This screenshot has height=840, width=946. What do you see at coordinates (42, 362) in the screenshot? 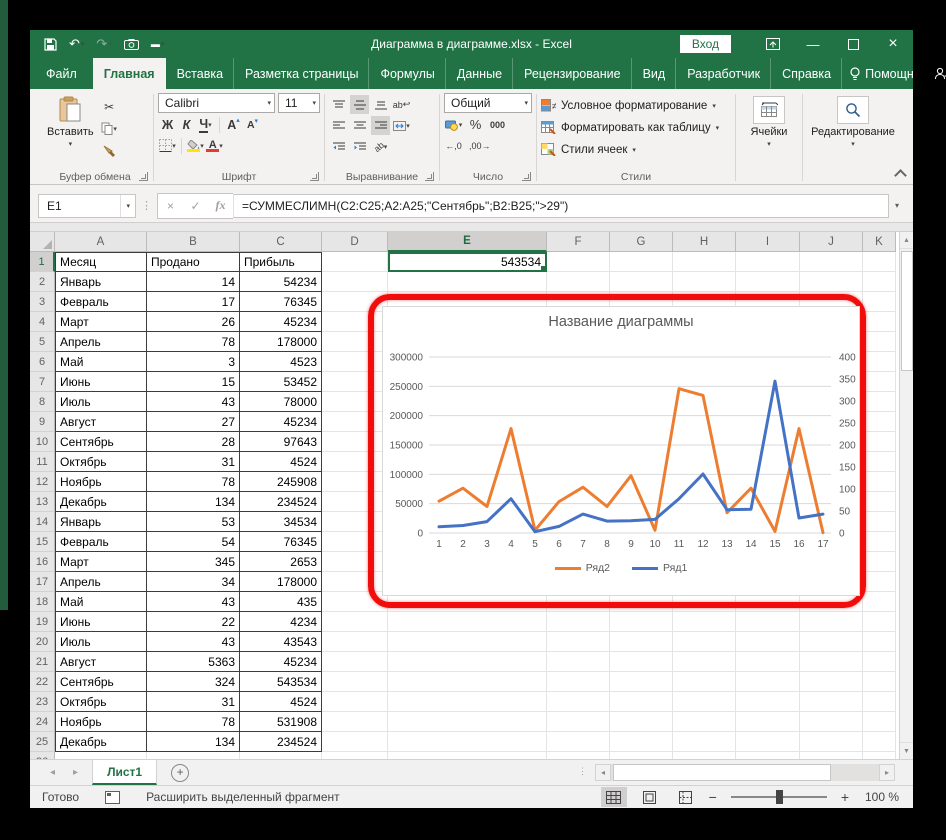
I see `row-header-6: 6` at bounding box center [42, 362].